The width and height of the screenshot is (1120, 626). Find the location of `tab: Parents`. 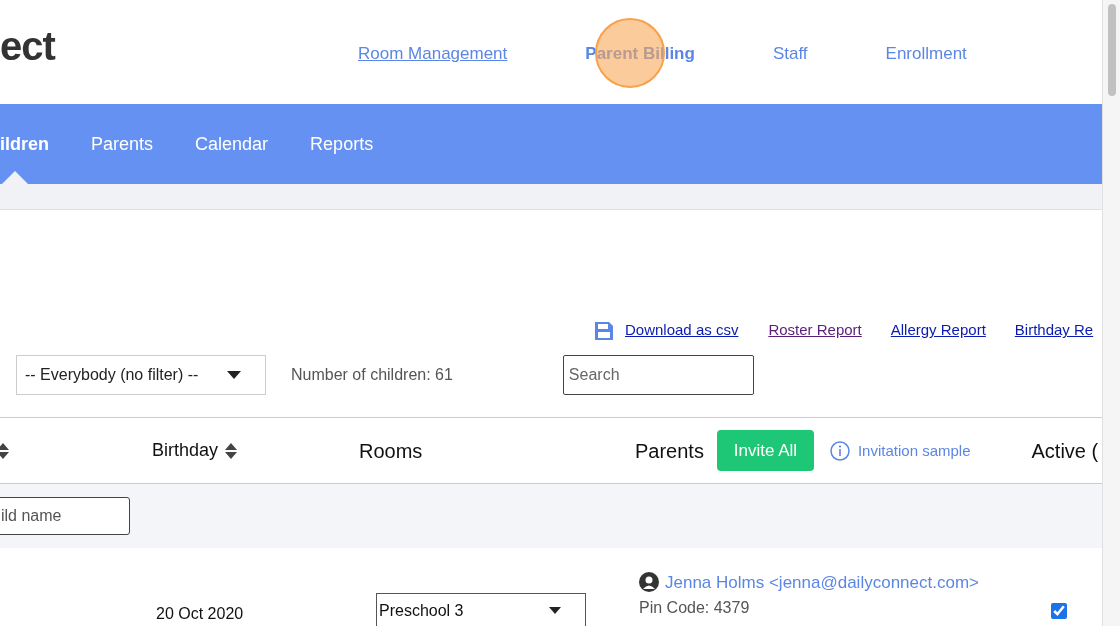

tab: Parents is located at coordinates (122, 144).